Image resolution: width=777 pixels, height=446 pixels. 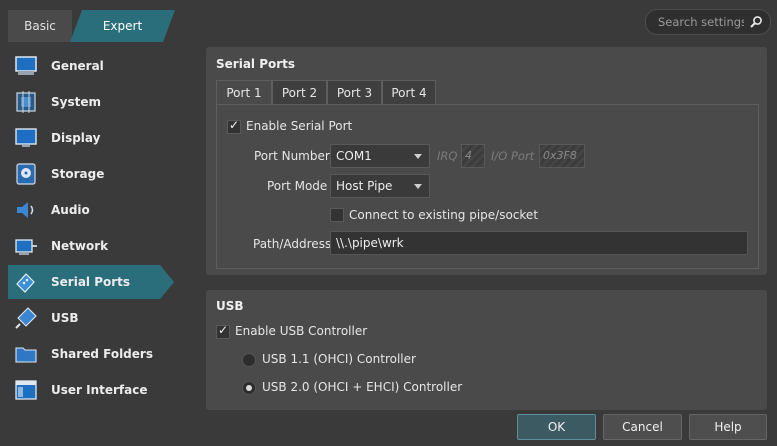 What do you see at coordinates (468, 155) in the screenshot?
I see `irq-value: 4` at bounding box center [468, 155].